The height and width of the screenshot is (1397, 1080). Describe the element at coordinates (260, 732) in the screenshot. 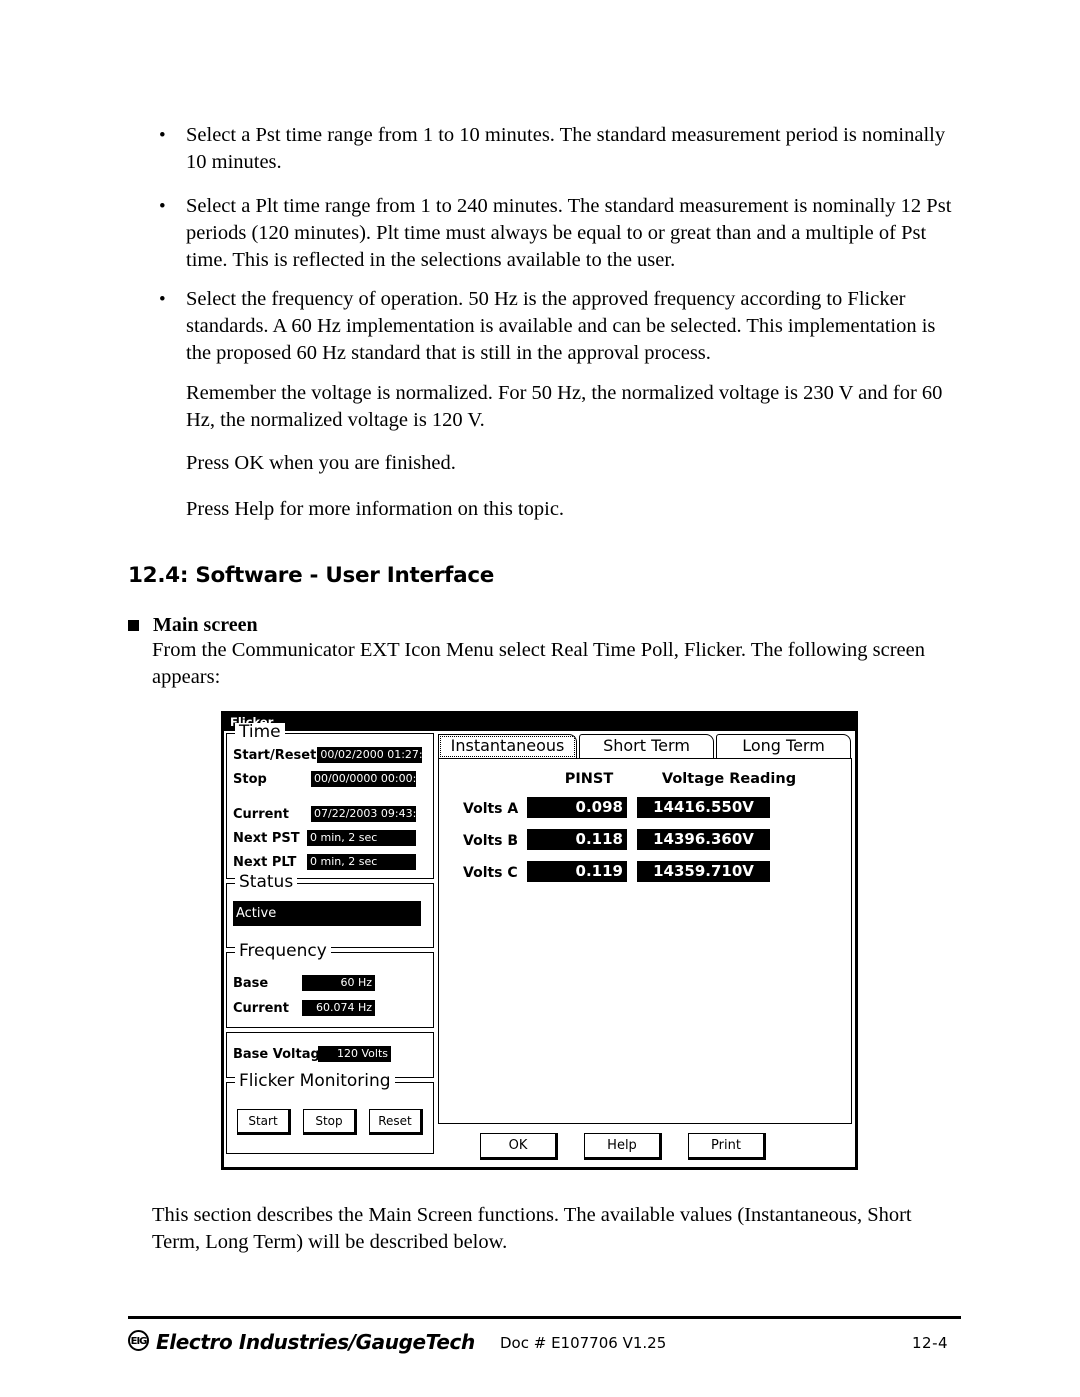

I see `time-group-title: Time` at that location.